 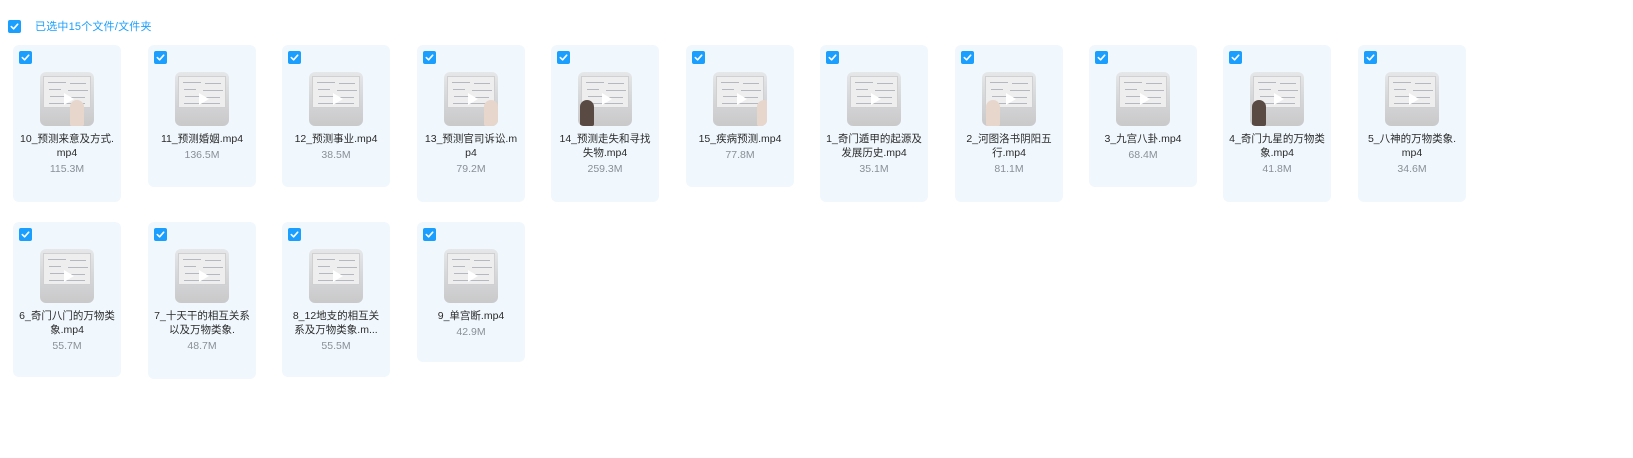 I want to click on file-name: 4_奇门九星的万物类象.mp4, so click(x=1277, y=146).